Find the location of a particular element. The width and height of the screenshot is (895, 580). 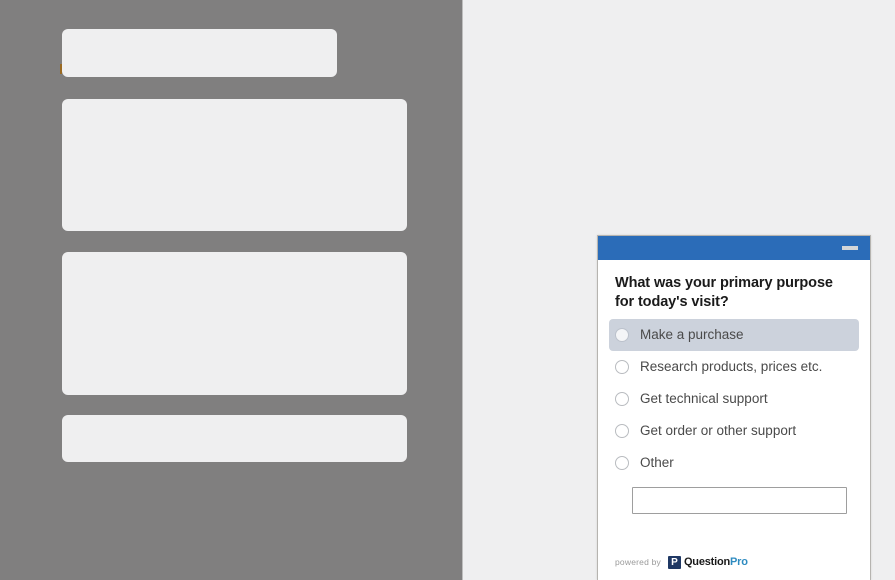

survey-footer: powered by P Question Pro is located at coordinates (734, 565).